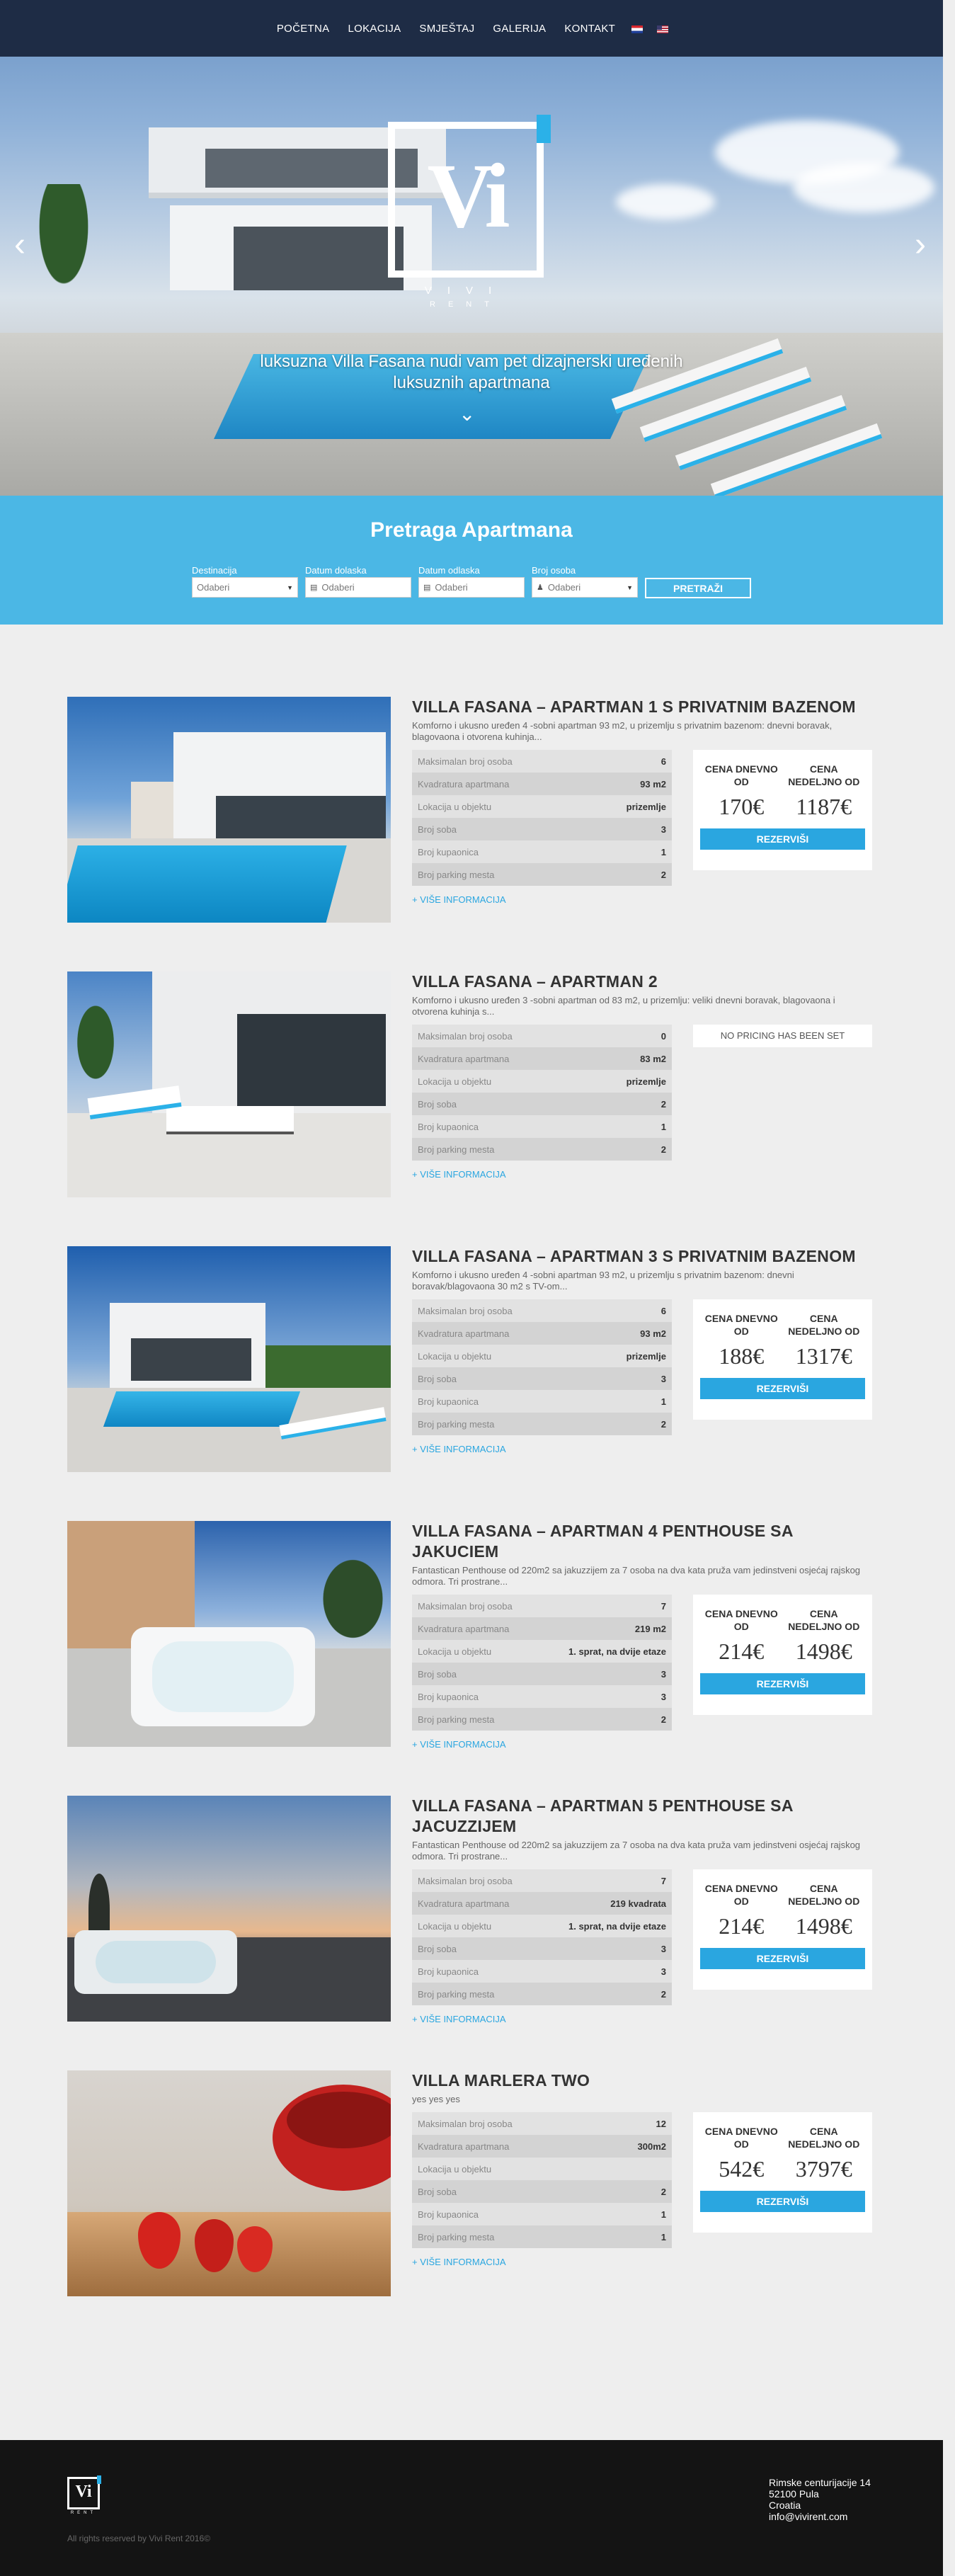 This screenshot has height=2576, width=955. What do you see at coordinates (358, 587) in the screenshot?
I see `arrival-date-input: ▤ Odaberi` at bounding box center [358, 587].